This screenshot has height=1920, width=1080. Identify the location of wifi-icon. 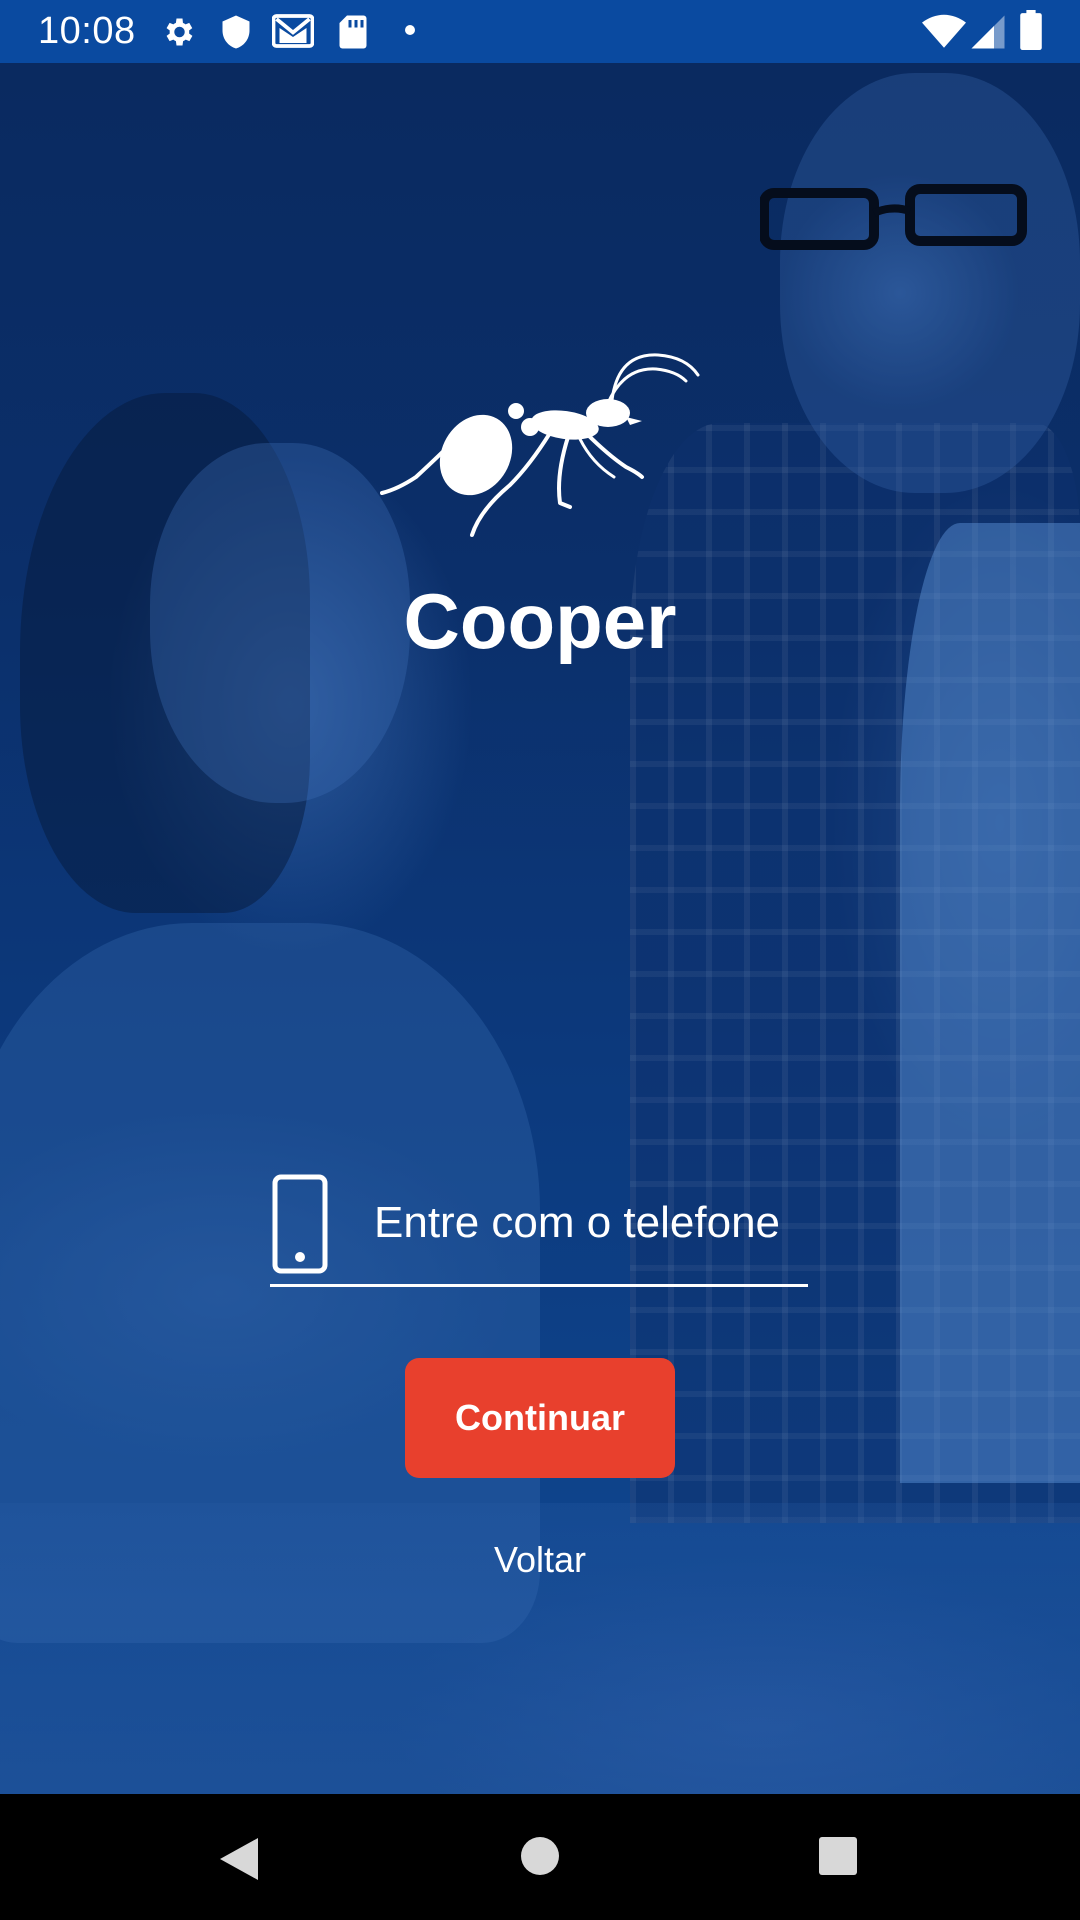
(944, 31).